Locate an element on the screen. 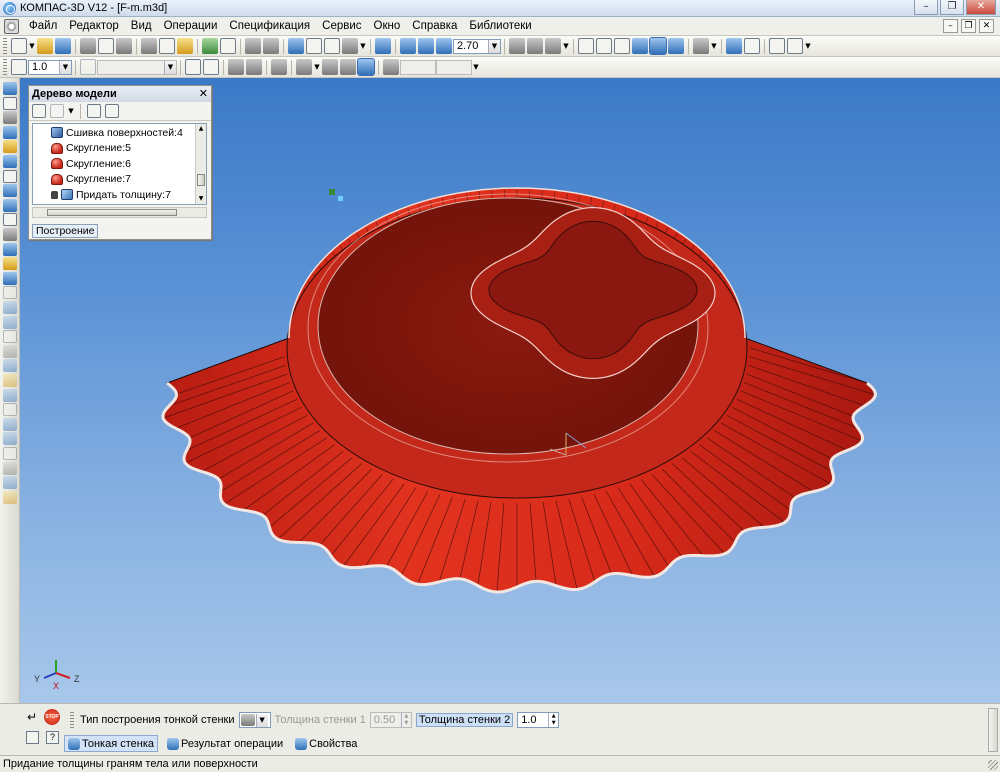 Image resolution: width=1000 pixels, height=772 pixels. menu-libraries: Библиотеки is located at coordinates (500, 26).